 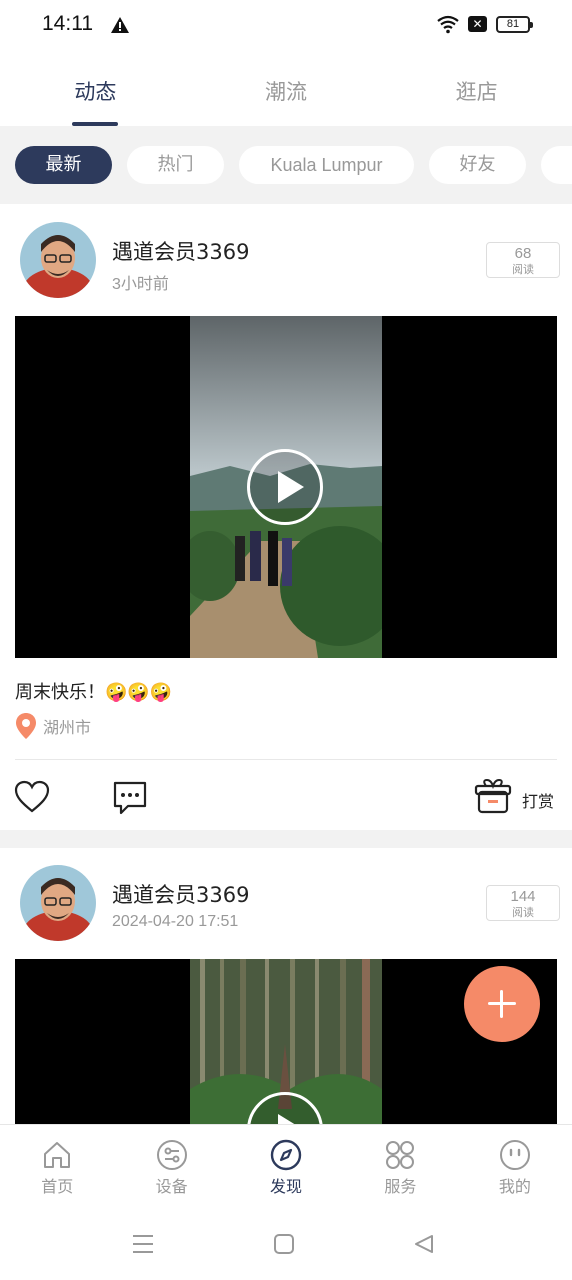 What do you see at coordinates (175, 165) in the screenshot?
I see `filter-hot: 热门` at bounding box center [175, 165].